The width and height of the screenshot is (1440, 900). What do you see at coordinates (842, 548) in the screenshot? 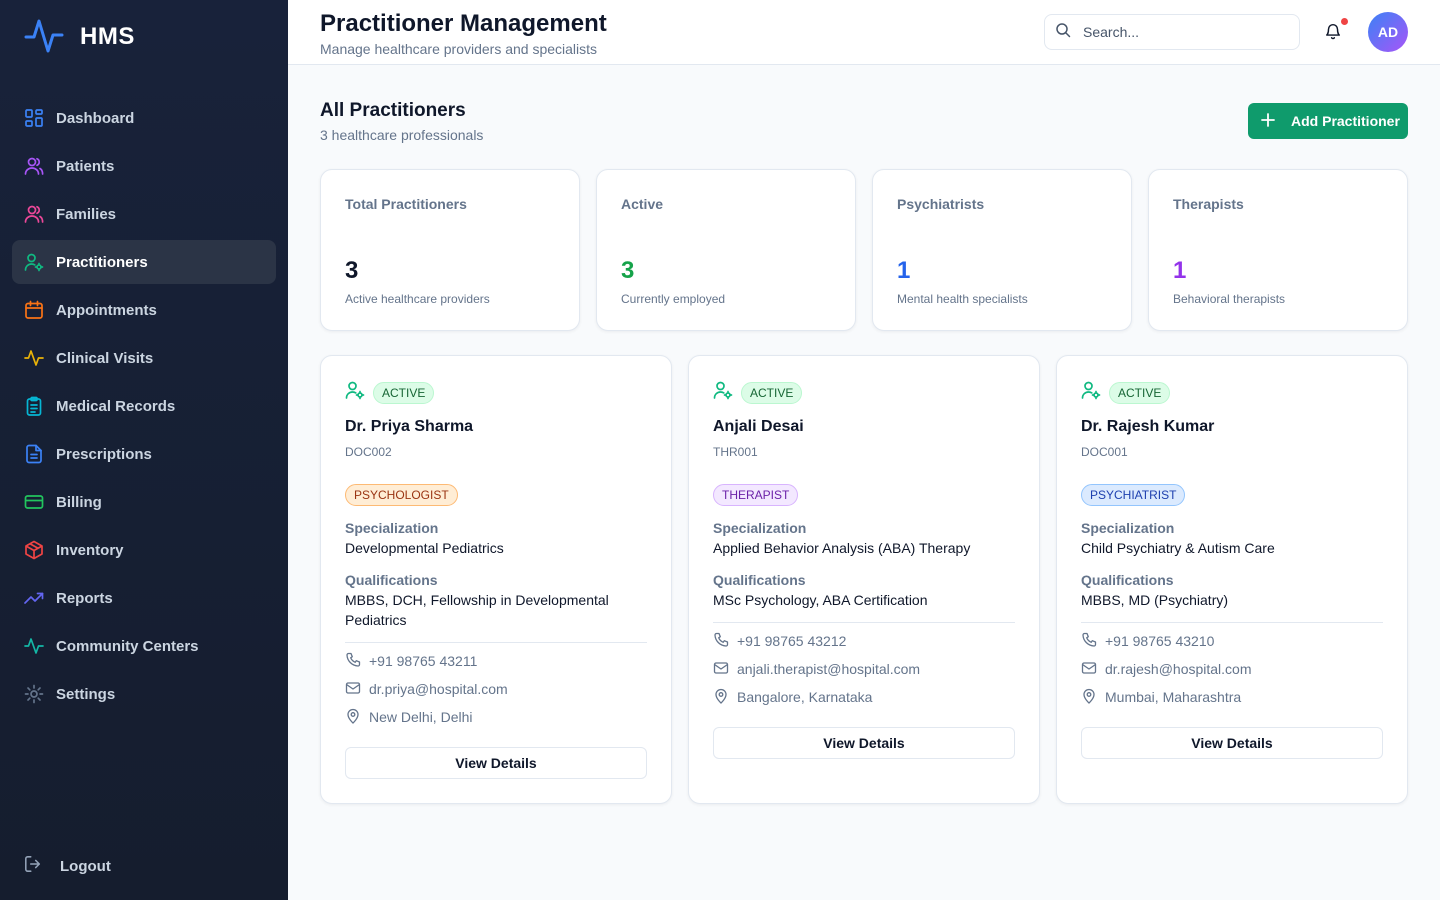
I see `specialization-value: Applied Behavior Analysis (ABA) Therapy` at bounding box center [842, 548].